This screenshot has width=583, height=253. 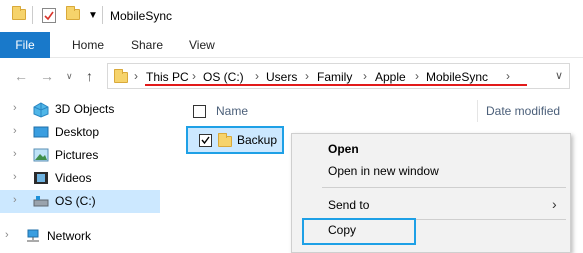 What do you see at coordinates (383, 171) in the screenshot?
I see `menu-item-label: Open in new window` at bounding box center [383, 171].